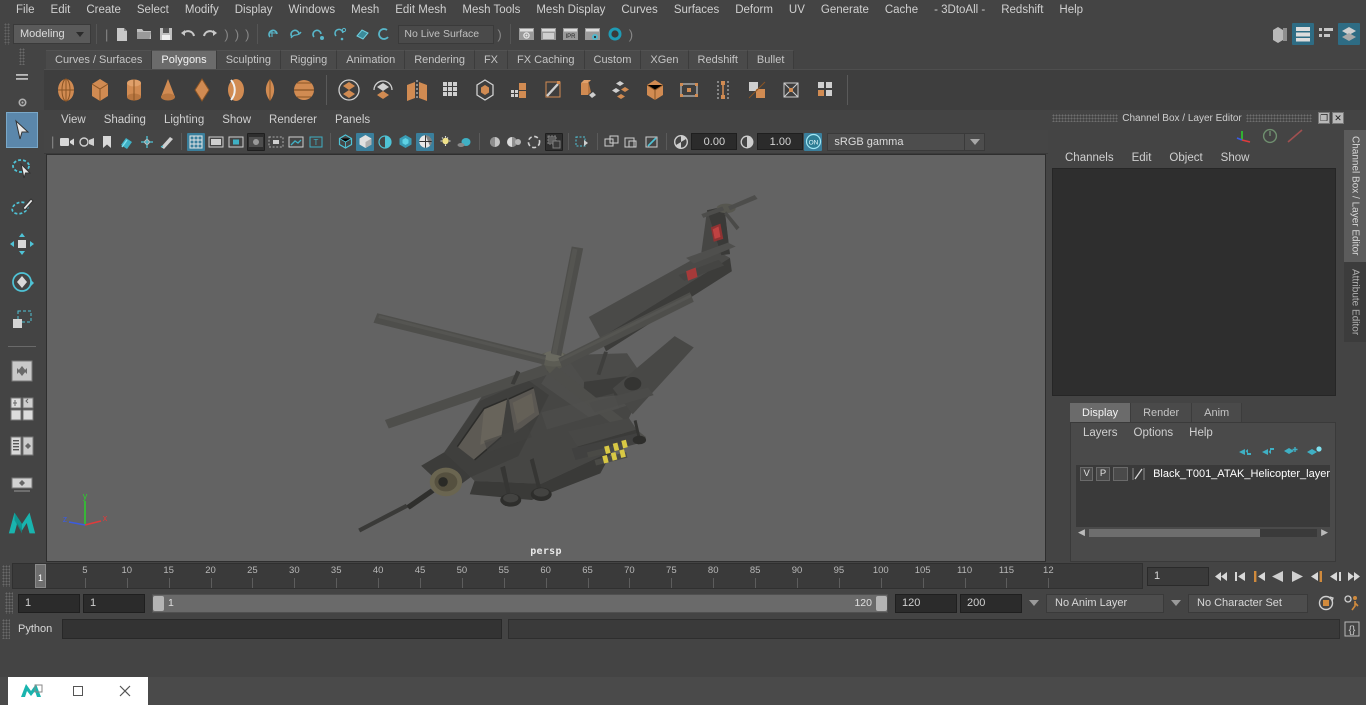 This screenshot has height=705, width=1366. I want to click on hardware-texturing-icon, so click(405, 142).